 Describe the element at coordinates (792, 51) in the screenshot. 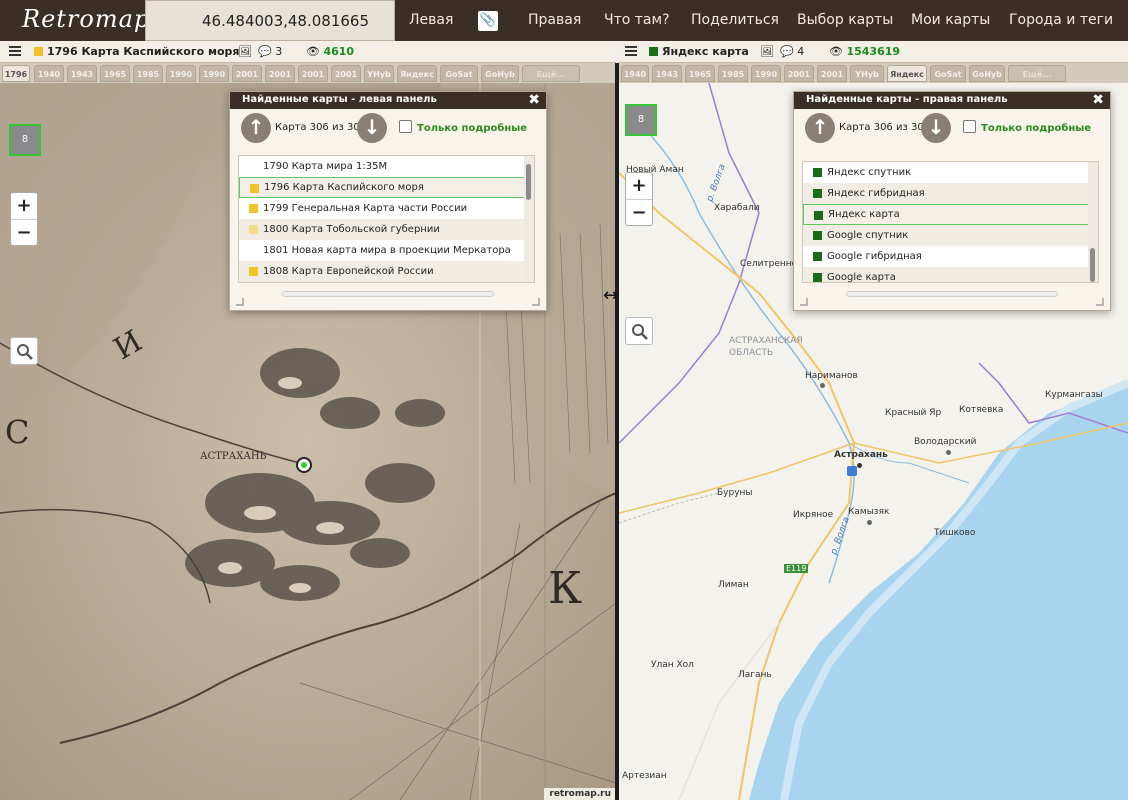

I see `comments-count: 💬 4` at that location.